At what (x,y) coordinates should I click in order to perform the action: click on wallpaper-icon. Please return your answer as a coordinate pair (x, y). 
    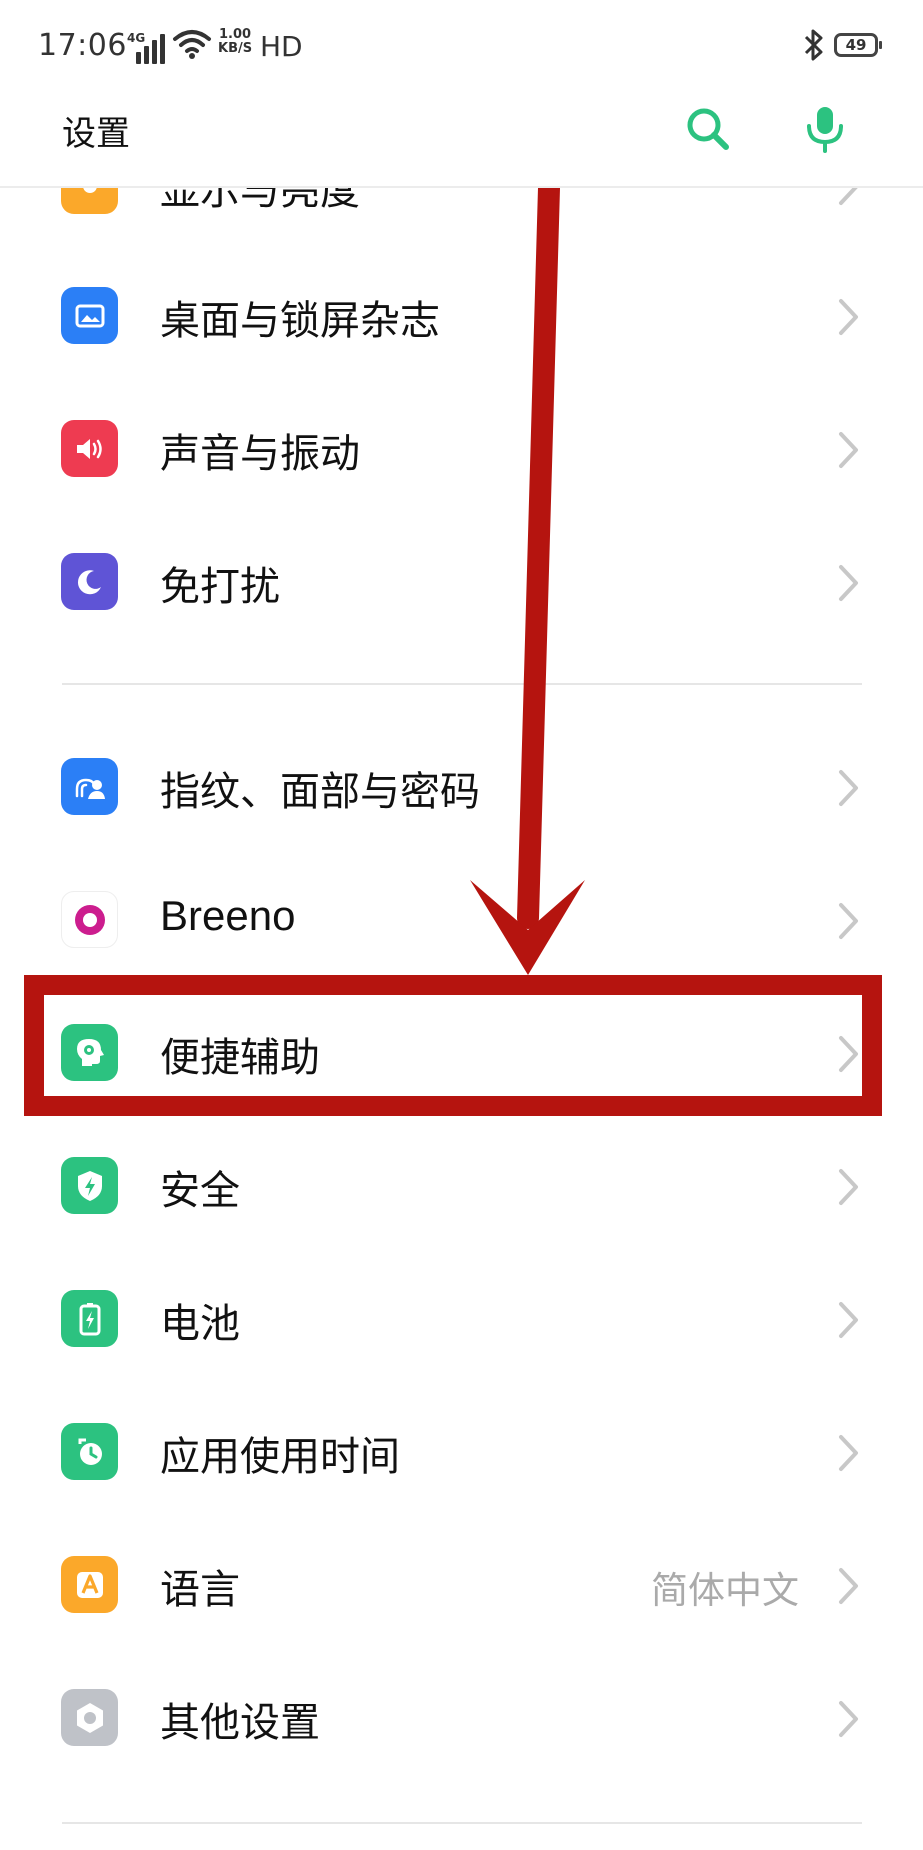
    Looking at the image, I should click on (89, 315).